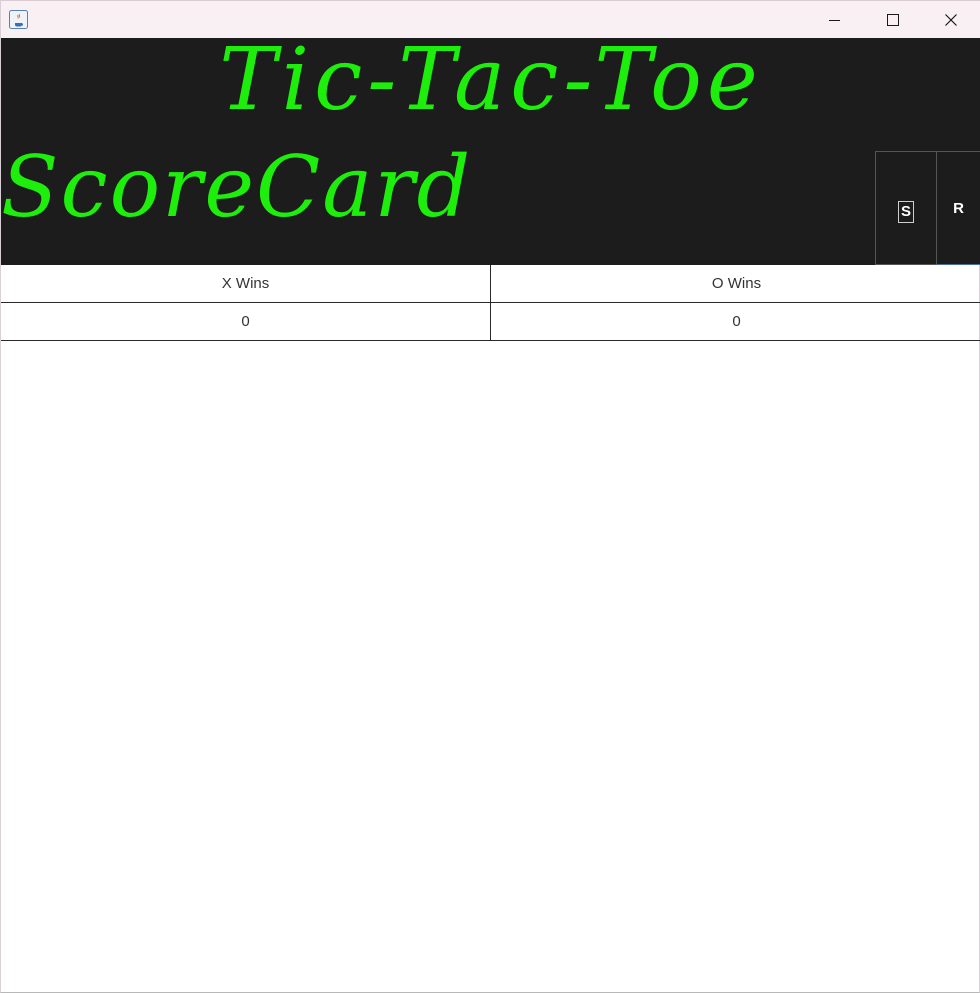 The image size is (980, 993). I want to click on score-table: X Wins O Wins 0 0, so click(490, 303).